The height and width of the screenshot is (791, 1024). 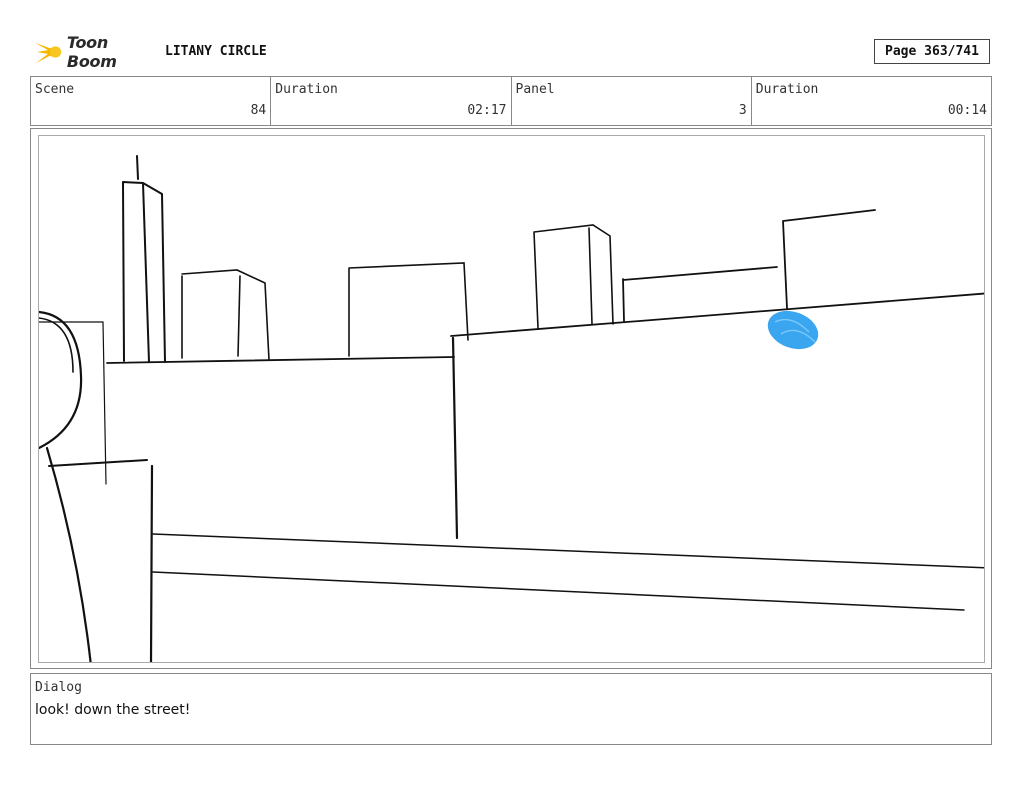 What do you see at coordinates (258, 110) in the screenshot?
I see `scene-value: 84` at bounding box center [258, 110].